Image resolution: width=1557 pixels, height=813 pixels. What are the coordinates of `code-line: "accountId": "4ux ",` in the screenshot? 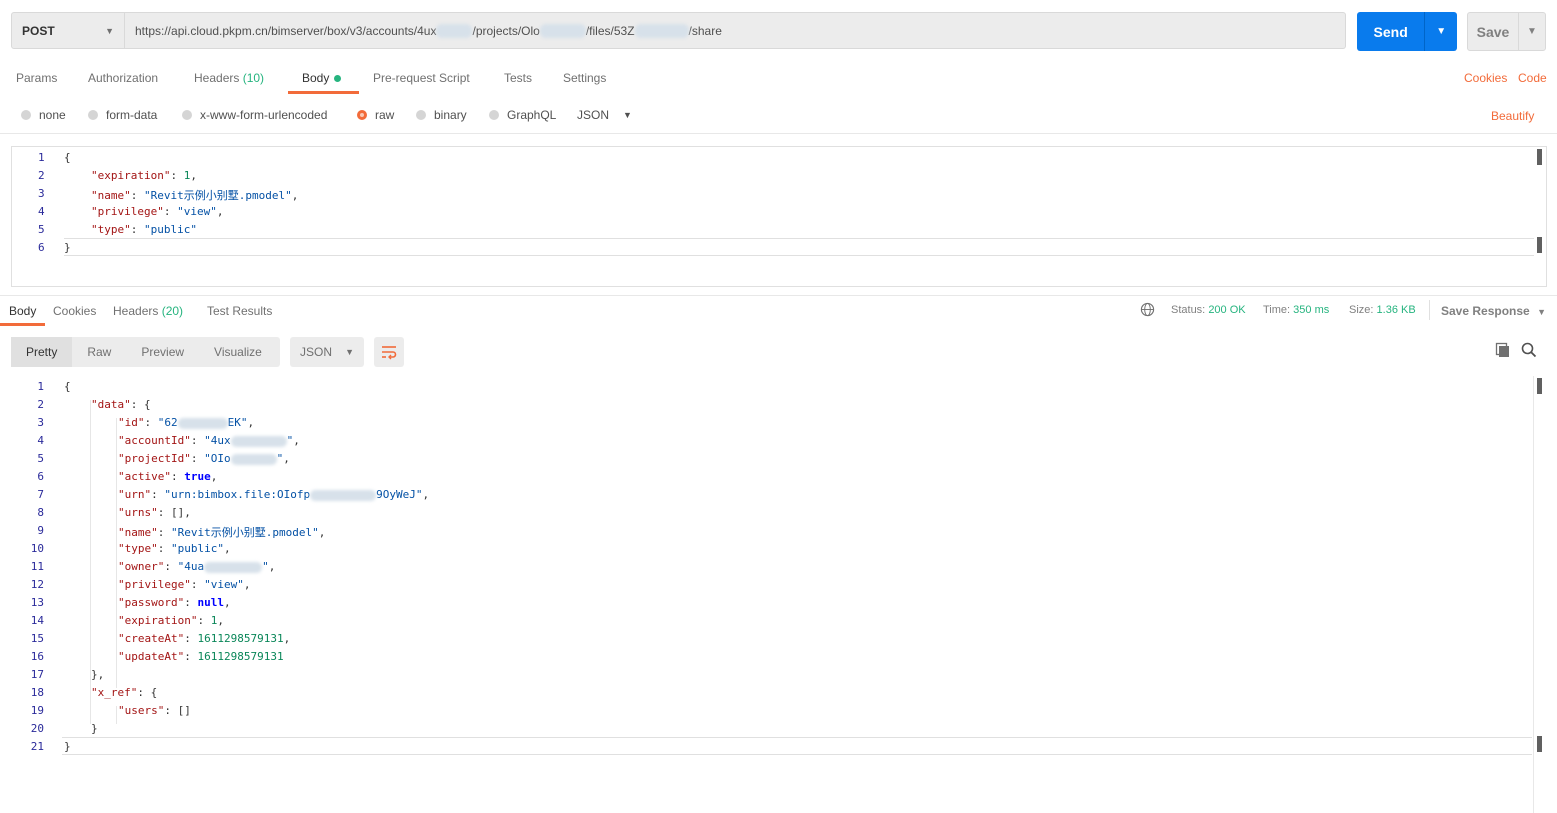 It's located at (209, 440).